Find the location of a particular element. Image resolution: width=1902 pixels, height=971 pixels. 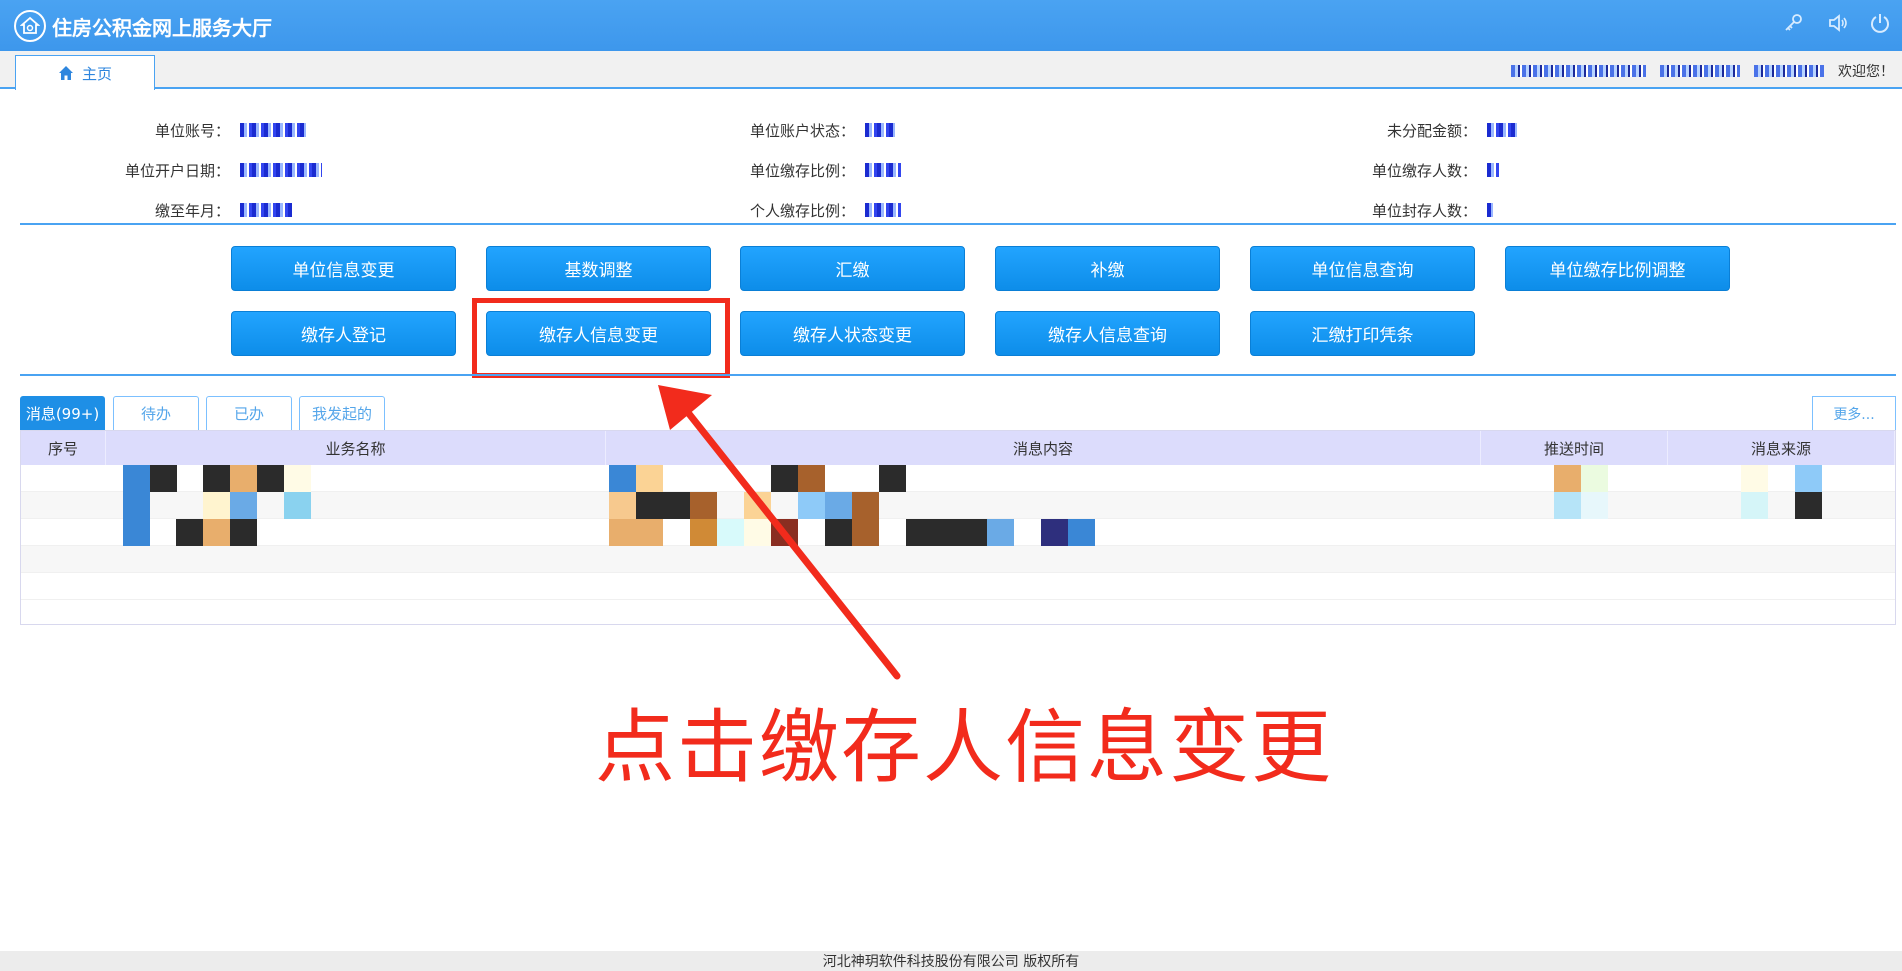

logo-icon is located at coordinates (30, 26).